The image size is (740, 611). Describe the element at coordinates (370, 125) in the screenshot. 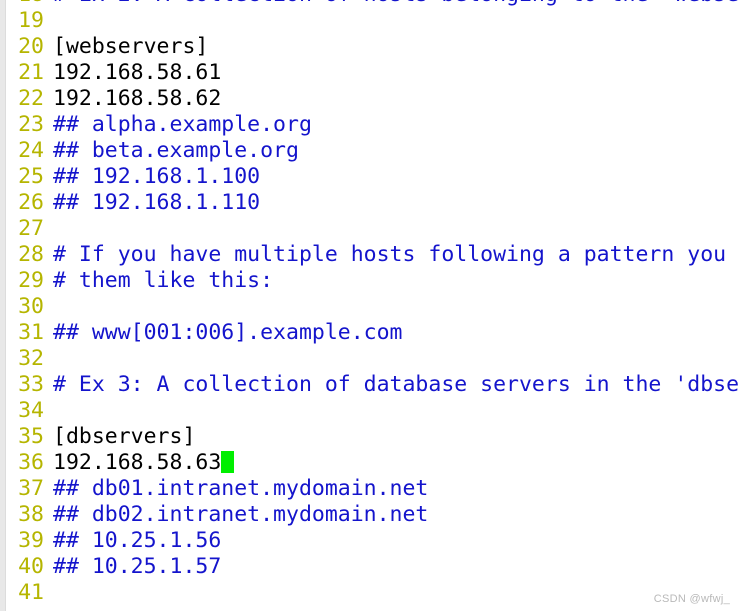

I see `code-line: 23 ## alpha.example.org` at that location.